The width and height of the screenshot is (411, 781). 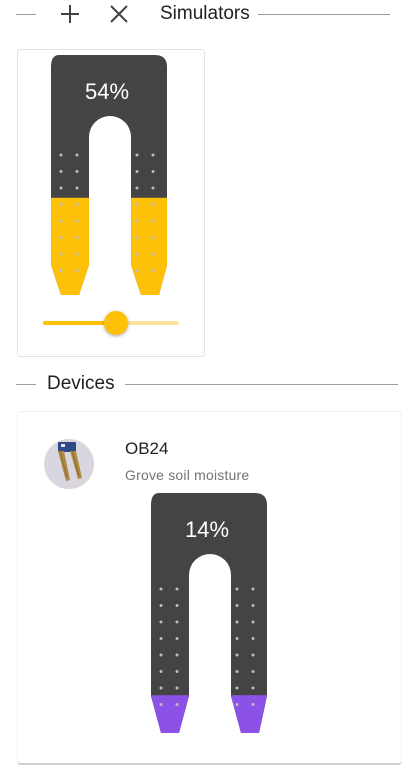 I want to click on clear-simulators-button, so click(x=119, y=14).